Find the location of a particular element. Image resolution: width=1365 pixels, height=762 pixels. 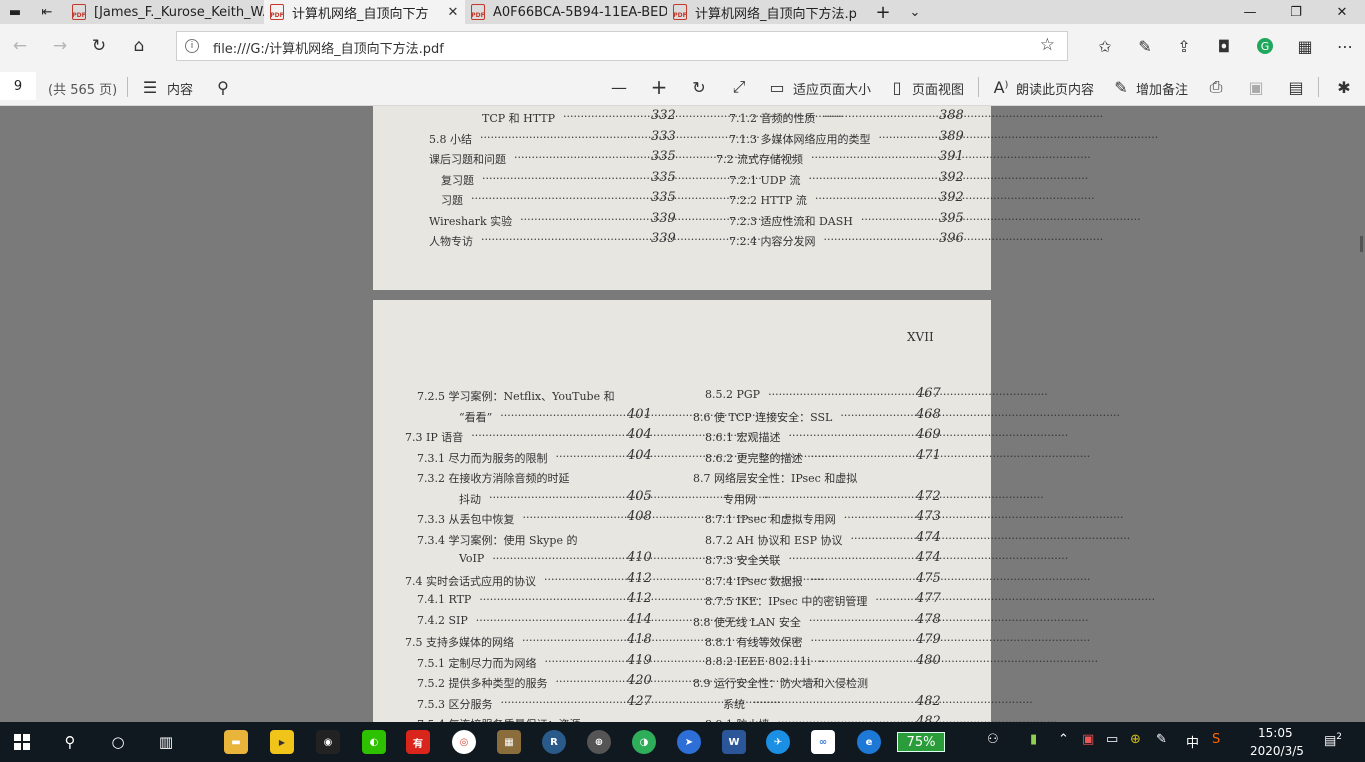

toc-entry: 7.3.1 尽力而为服务的限制 is located at coordinates (482, 458).